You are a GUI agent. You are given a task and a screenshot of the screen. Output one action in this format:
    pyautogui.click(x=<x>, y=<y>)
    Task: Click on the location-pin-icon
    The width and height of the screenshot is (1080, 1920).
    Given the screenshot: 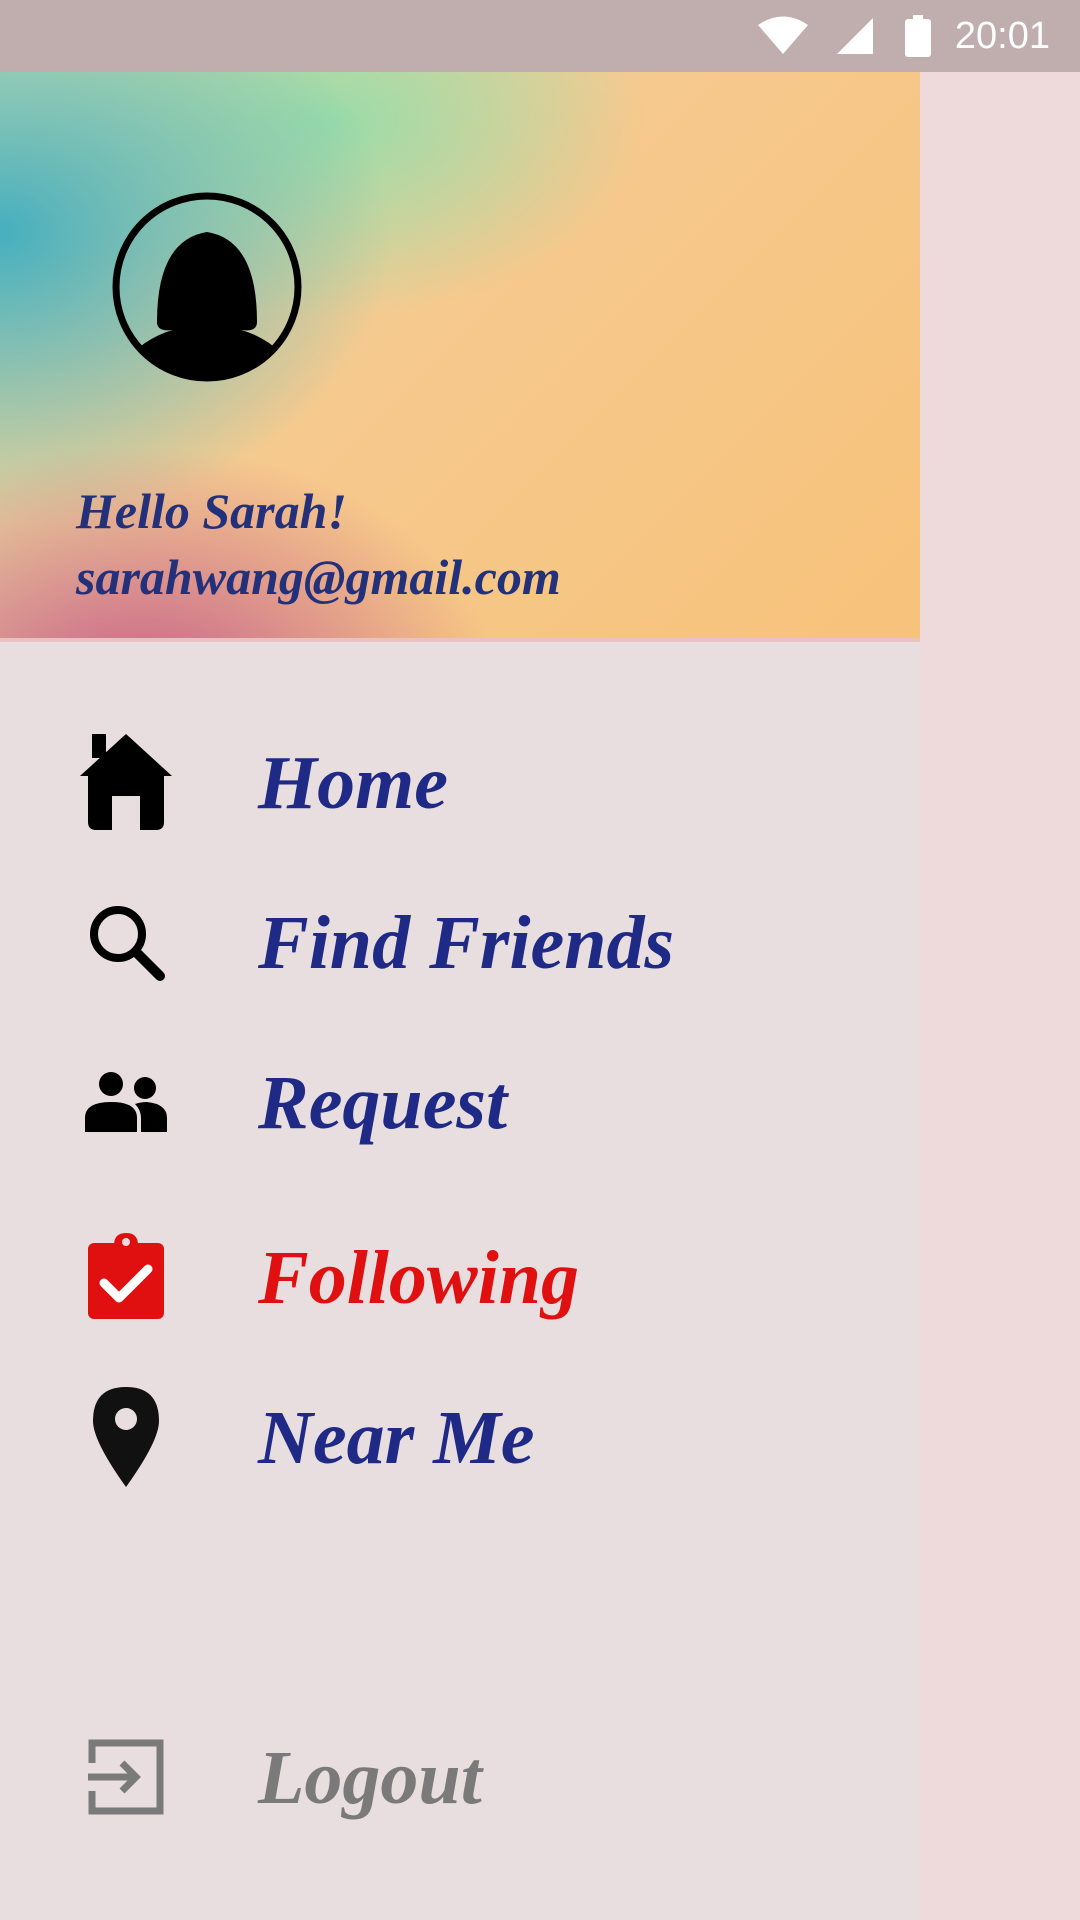 What is the action you would take?
    pyautogui.click(x=126, y=1437)
    